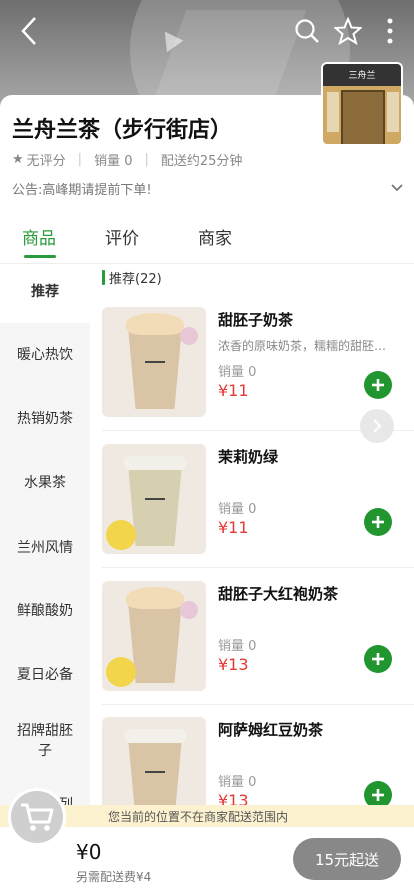 The image size is (414, 896). I want to click on product-item: 茉莉奶绿 销量 0 ¥11, so click(258, 509).